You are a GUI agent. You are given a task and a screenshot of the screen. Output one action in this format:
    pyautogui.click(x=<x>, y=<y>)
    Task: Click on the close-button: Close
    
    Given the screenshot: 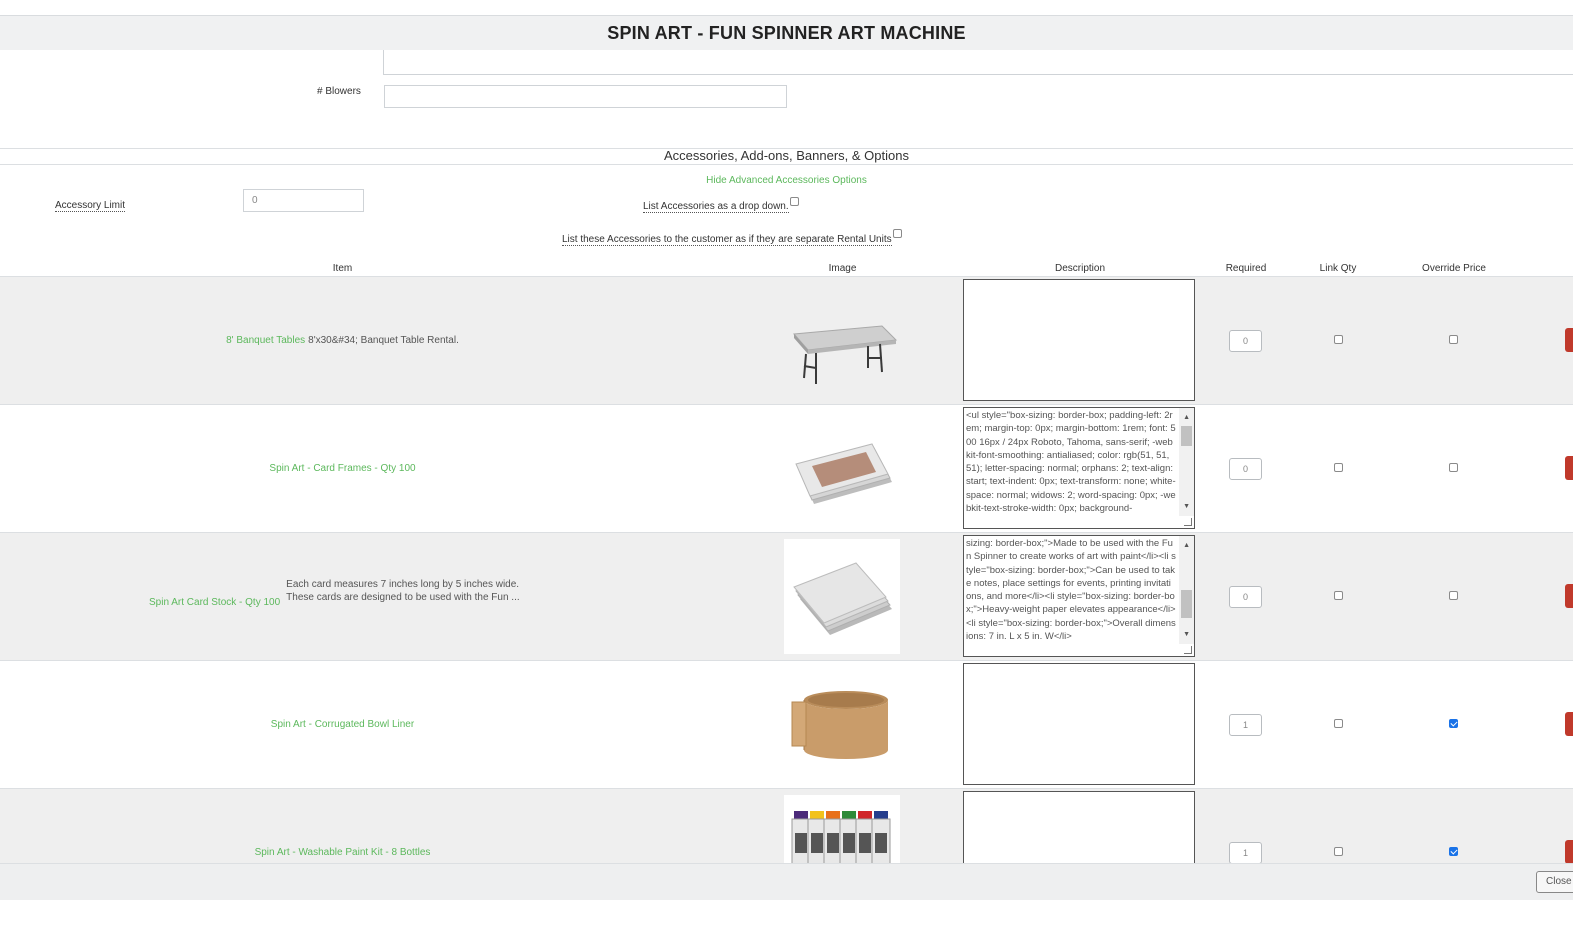 What is the action you would take?
    pyautogui.click(x=1554, y=882)
    